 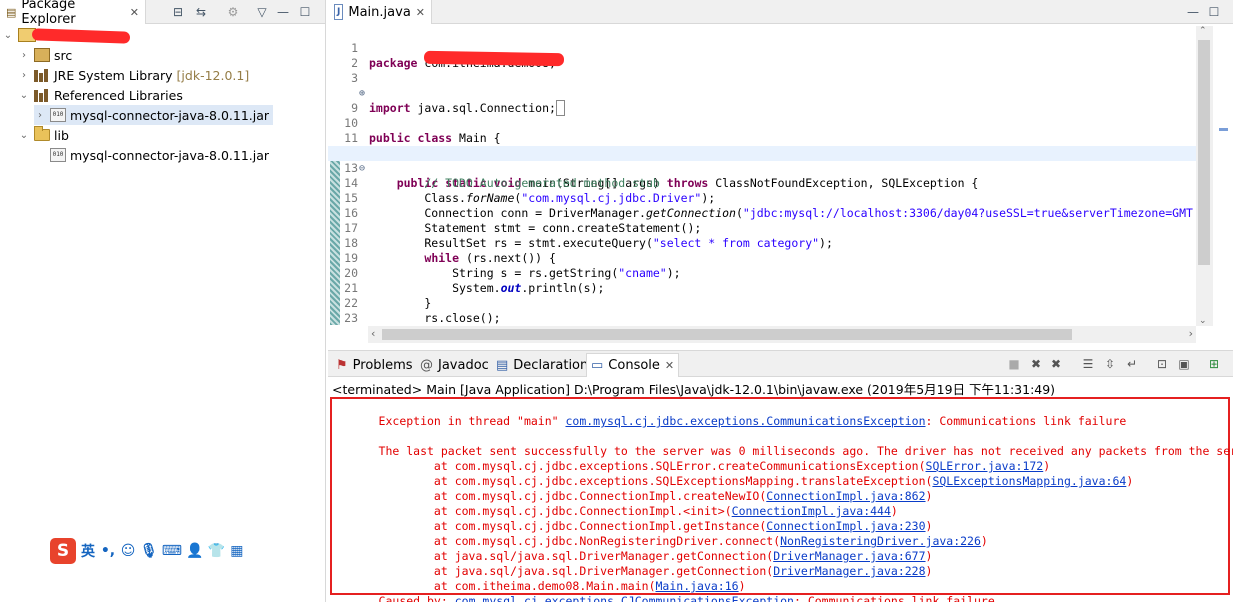 I want to click on jar-icon: 010, so click(x=58, y=155).